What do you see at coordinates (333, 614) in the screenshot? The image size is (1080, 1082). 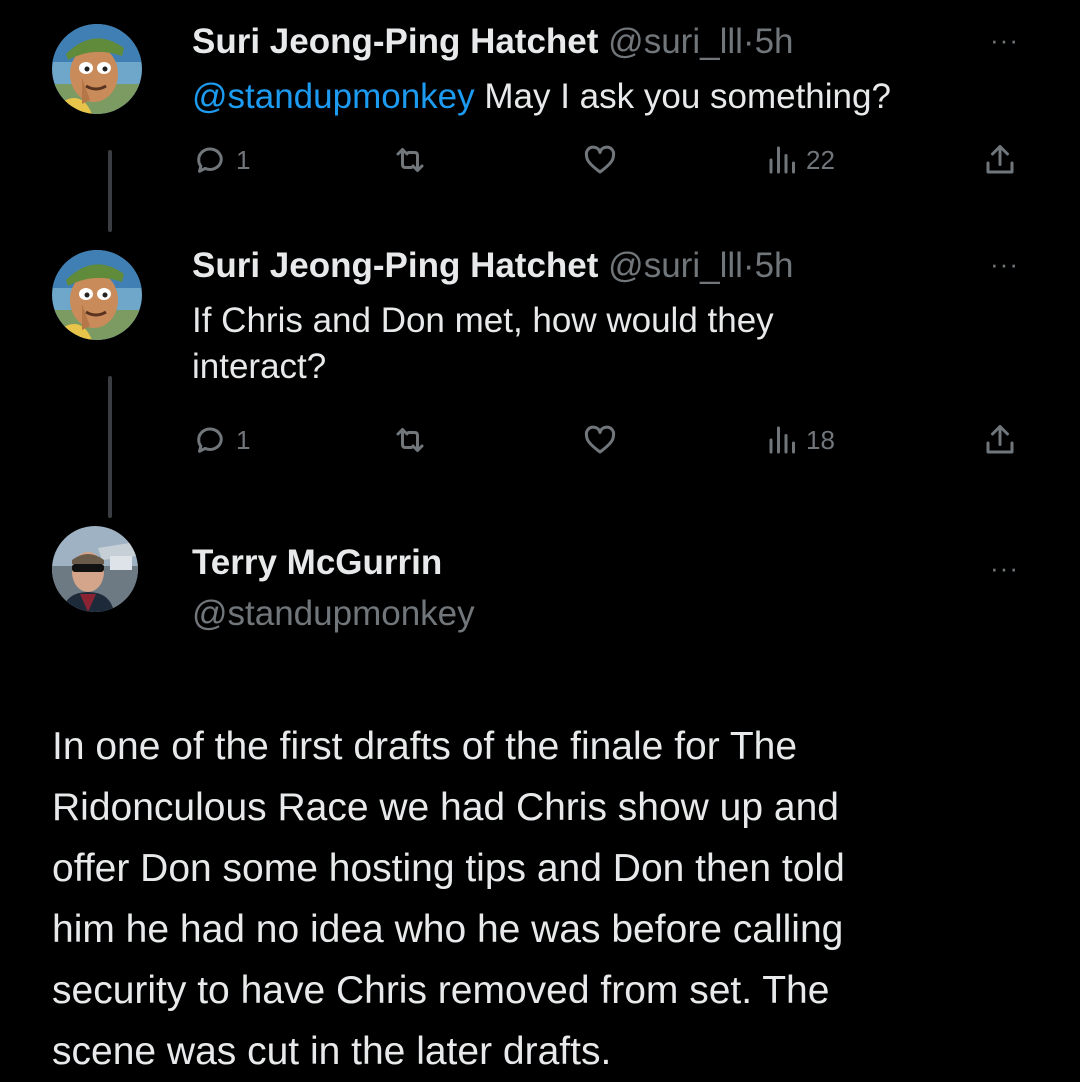 I see `author-handle: @standupmonkey` at bounding box center [333, 614].